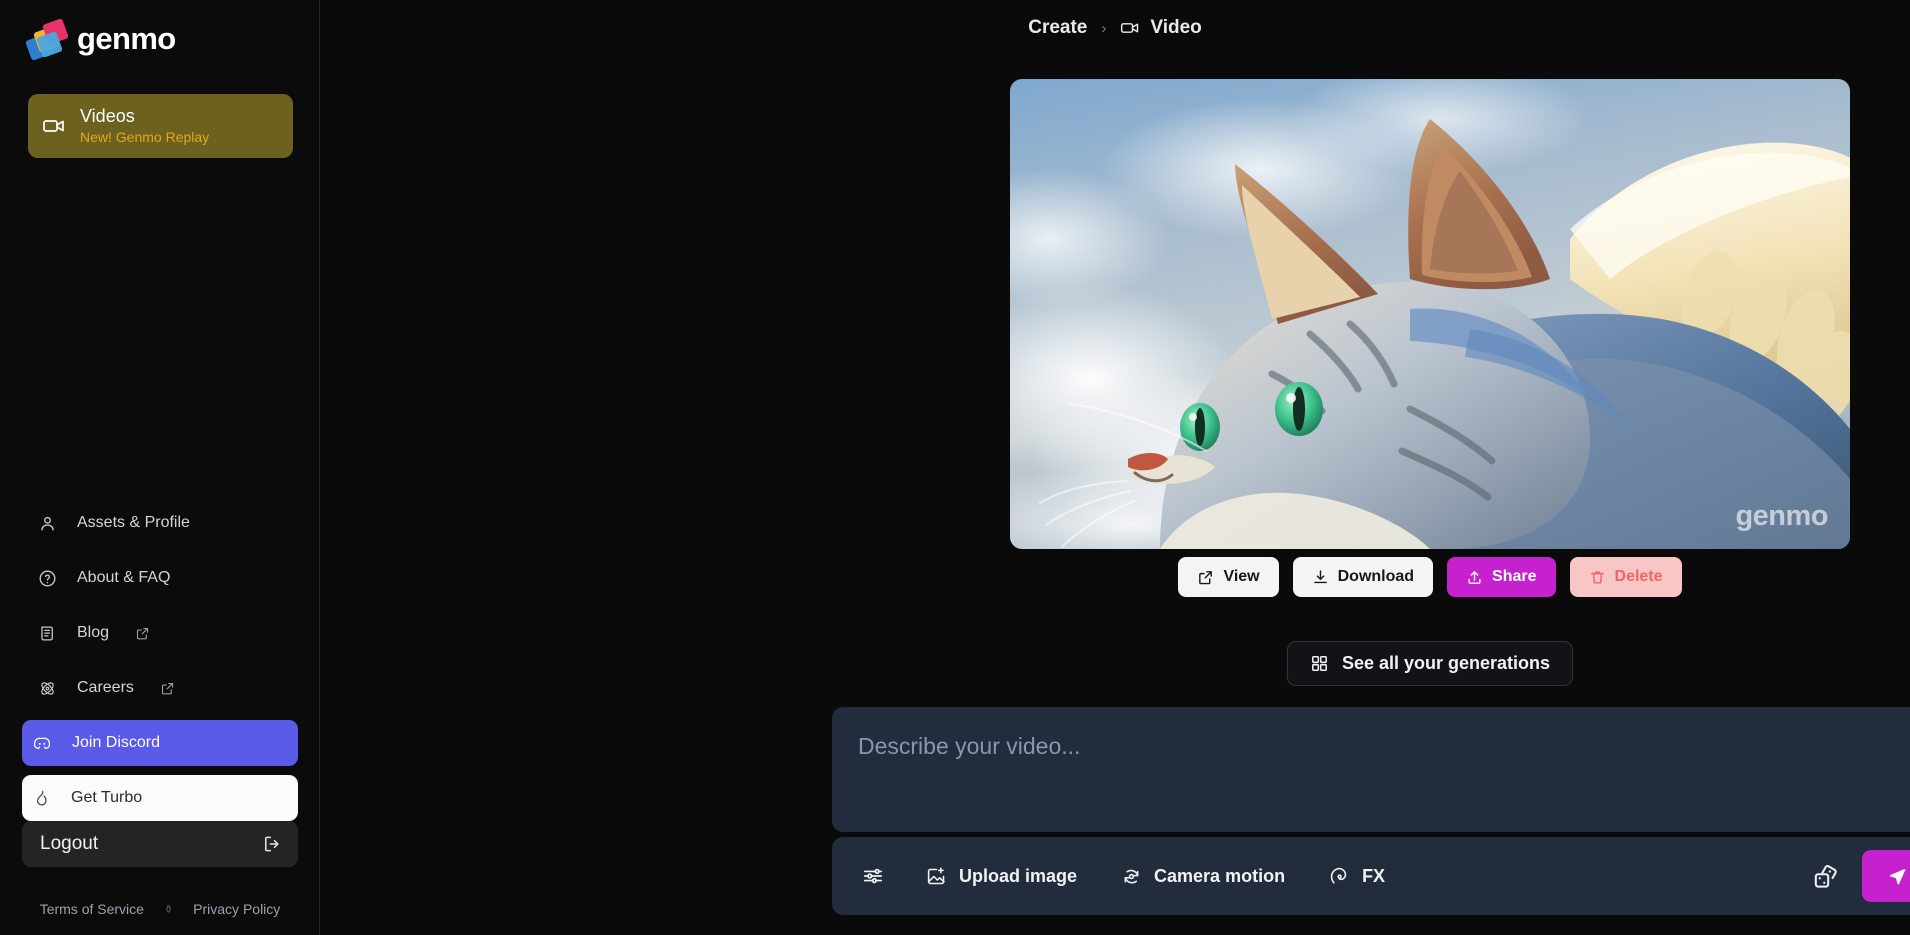  Describe the element at coordinates (1446, 663) in the screenshot. I see `see-all-generations-label: See all your generations` at that location.